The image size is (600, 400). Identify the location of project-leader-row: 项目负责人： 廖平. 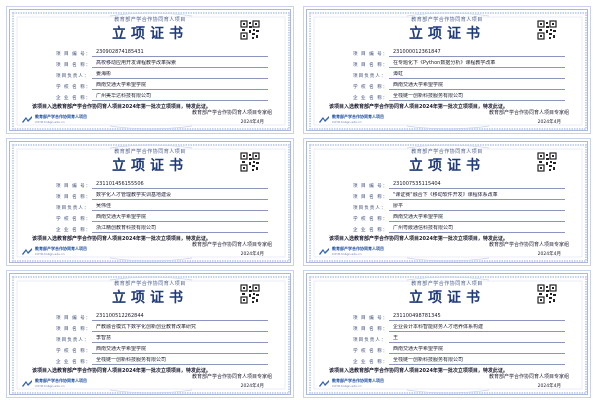
(459, 206).